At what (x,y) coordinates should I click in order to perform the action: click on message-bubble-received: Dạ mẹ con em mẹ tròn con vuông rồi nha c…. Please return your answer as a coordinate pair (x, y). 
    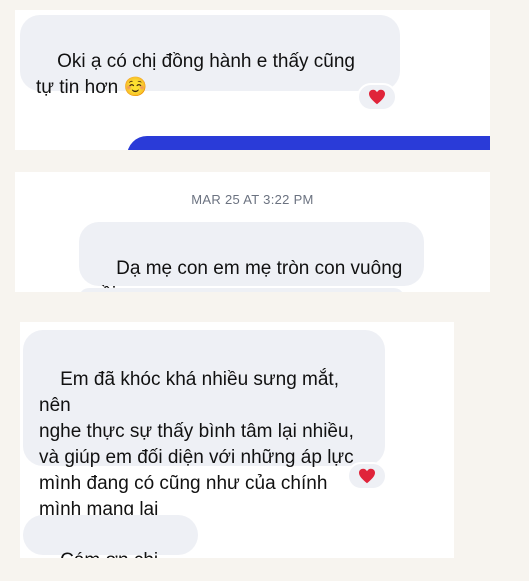
    Looking at the image, I should click on (251, 257).